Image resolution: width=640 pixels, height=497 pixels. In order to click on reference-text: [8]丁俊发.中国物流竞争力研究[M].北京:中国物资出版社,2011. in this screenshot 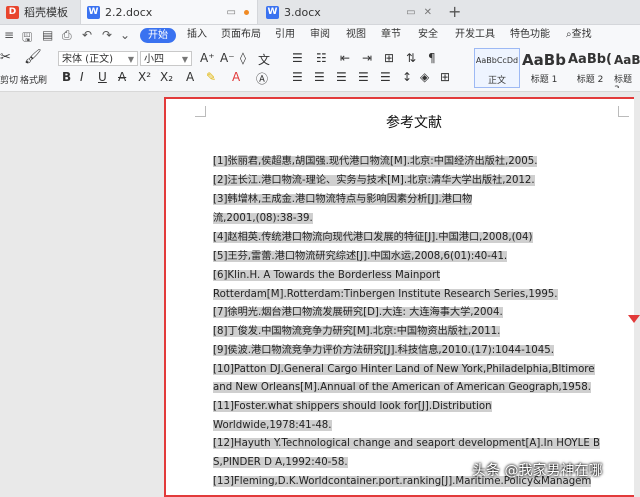, I will do `click(357, 331)`.